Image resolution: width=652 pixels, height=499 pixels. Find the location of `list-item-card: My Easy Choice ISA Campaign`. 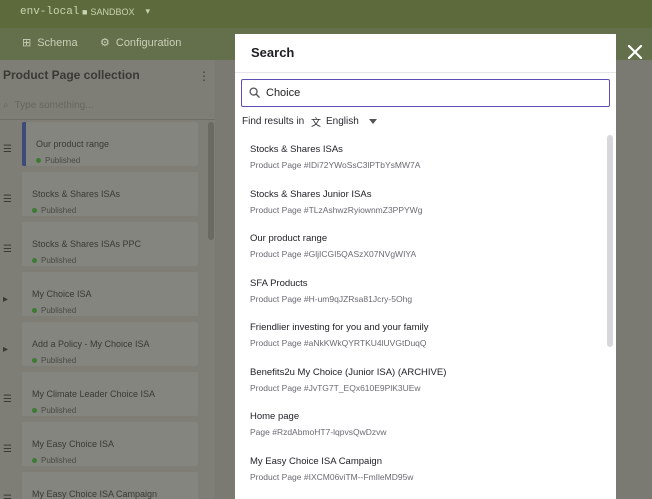

list-item-card: My Easy Choice ISA Campaign is located at coordinates (110, 485).